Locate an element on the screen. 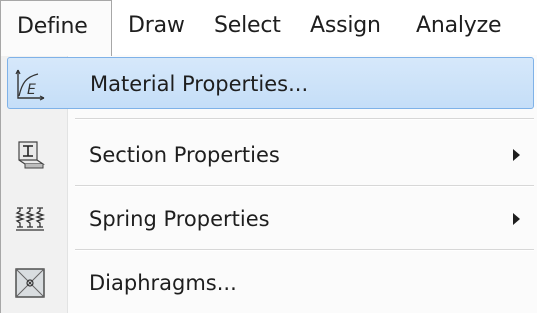 The width and height of the screenshot is (537, 313). menu-define-label: Define is located at coordinates (52, 26).